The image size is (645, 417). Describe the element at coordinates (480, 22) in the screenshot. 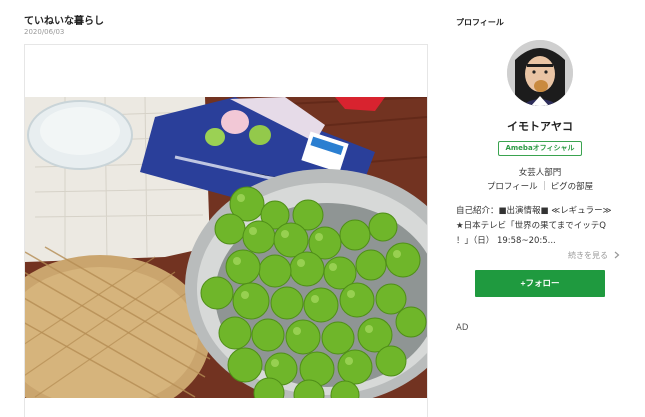

I see `profile-heading: プロフィール` at that location.